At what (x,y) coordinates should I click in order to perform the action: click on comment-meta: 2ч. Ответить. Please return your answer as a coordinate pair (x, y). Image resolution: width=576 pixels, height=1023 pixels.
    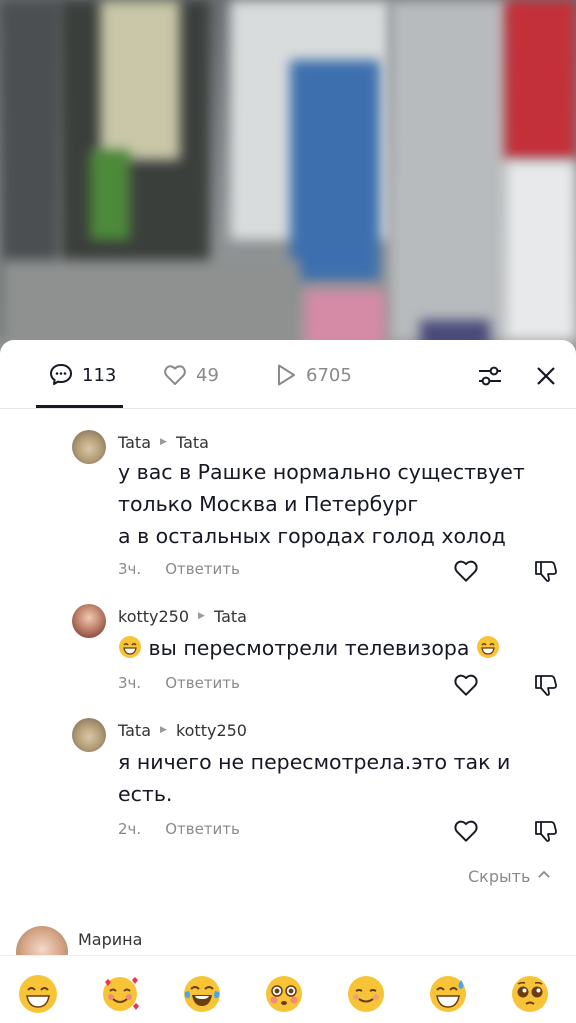
    Looking at the image, I should click on (179, 829).